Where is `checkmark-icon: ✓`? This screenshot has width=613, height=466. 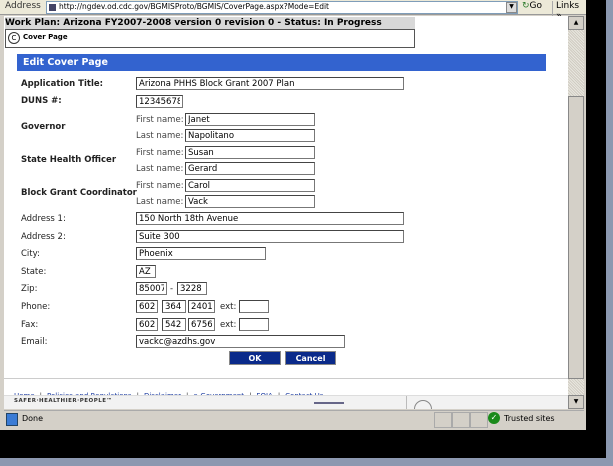 checkmark-icon: ✓ is located at coordinates (494, 418).